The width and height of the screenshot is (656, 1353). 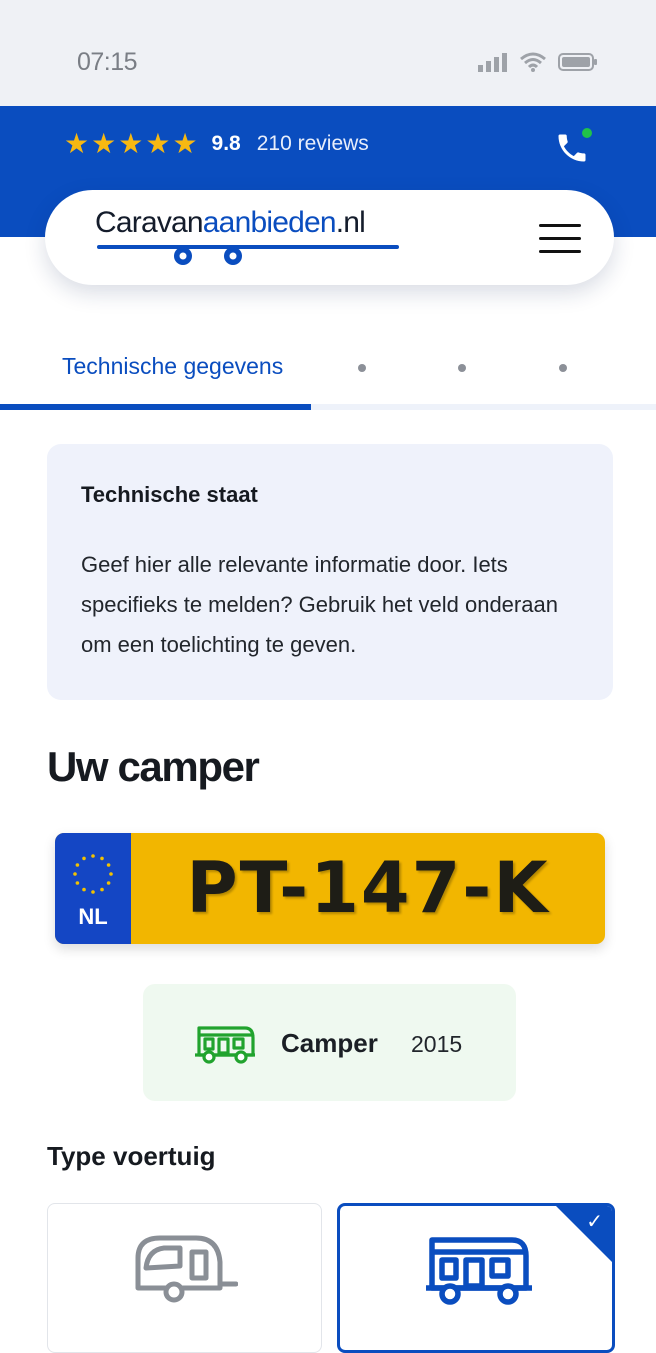 I want to click on type-option-camper: ✓, so click(x=476, y=1278).